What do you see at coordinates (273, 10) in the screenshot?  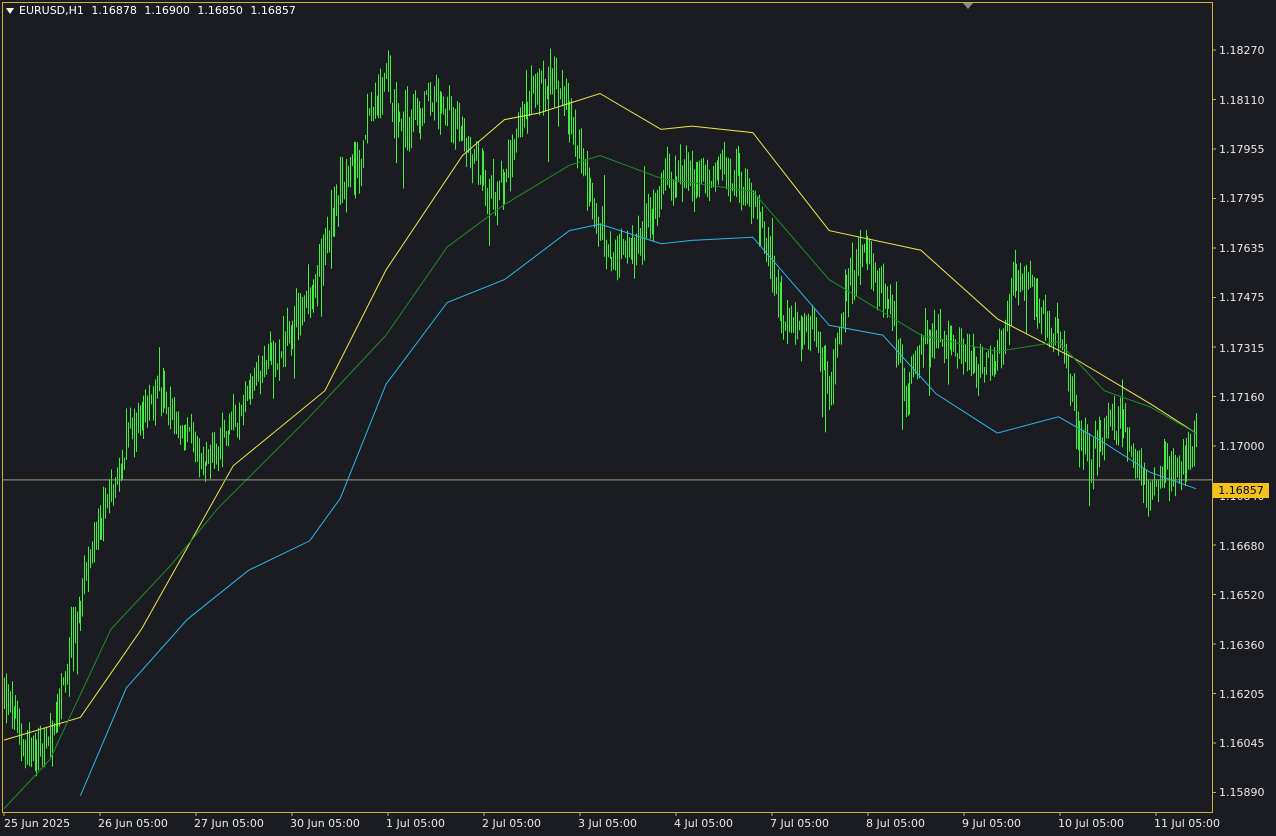 I see `close-value: 1.16857` at bounding box center [273, 10].